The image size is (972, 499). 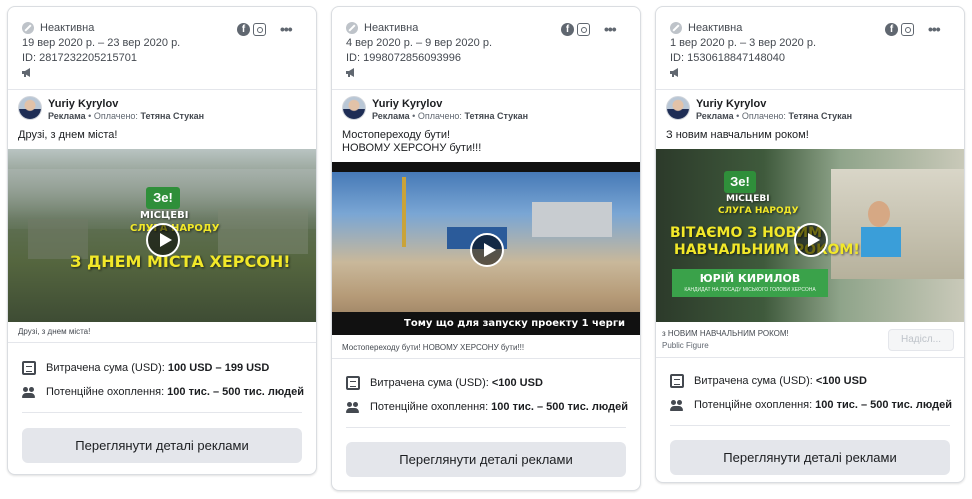 I want to click on city-block, so click(x=263, y=231).